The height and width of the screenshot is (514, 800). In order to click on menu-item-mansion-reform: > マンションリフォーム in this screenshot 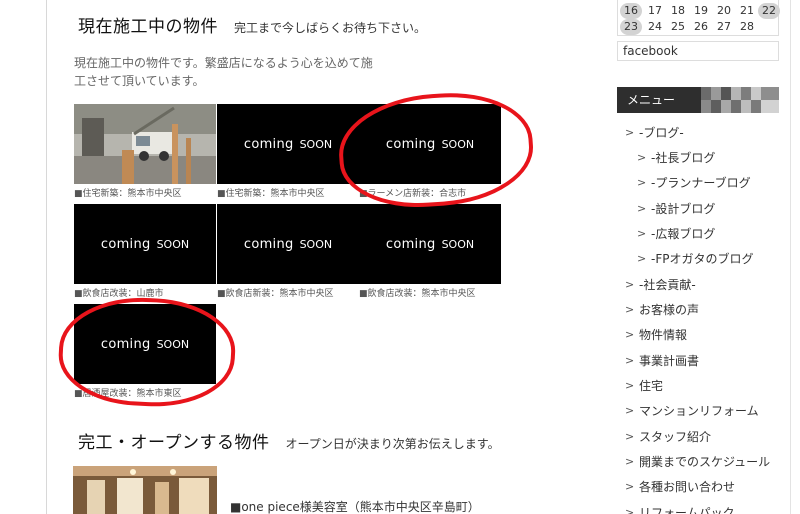, I will do `click(698, 410)`.